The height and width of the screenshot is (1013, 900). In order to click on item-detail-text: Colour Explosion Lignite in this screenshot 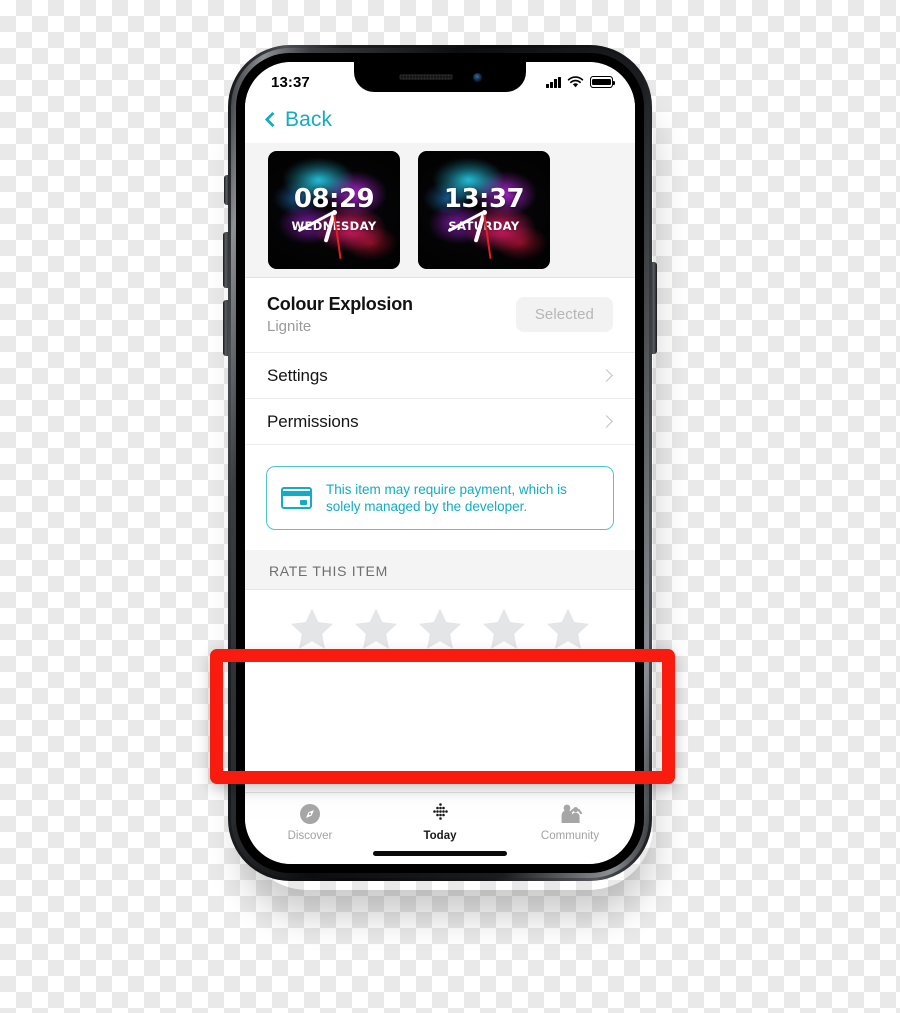, I will do `click(340, 314)`.